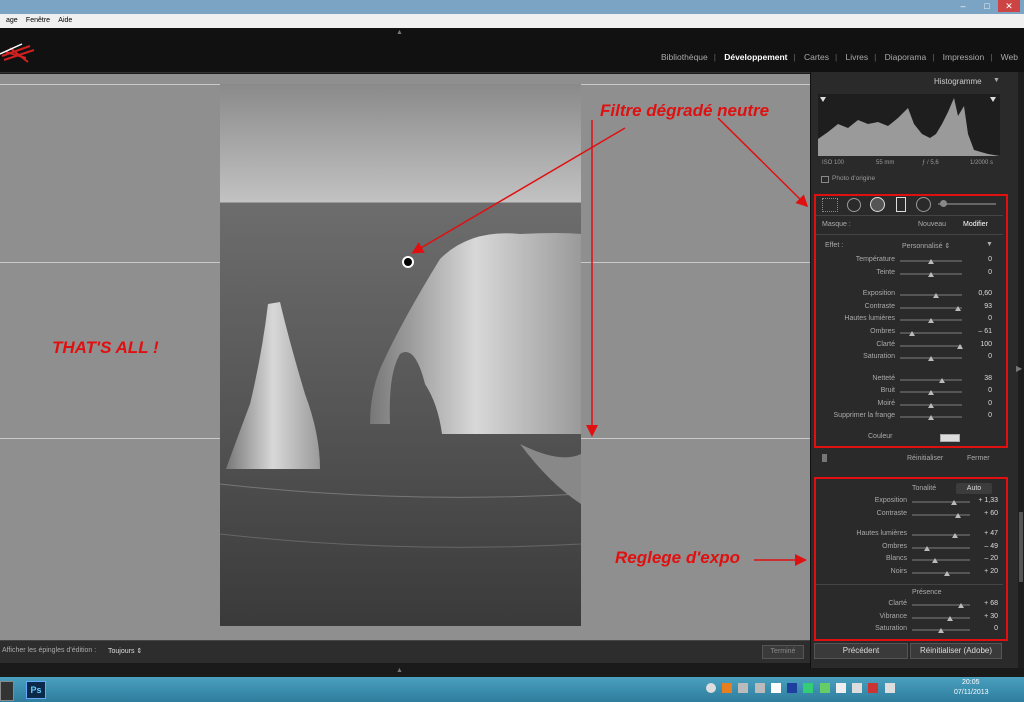  What do you see at coordinates (971, 682) in the screenshot?
I see `clock-time: 20:05` at bounding box center [971, 682].